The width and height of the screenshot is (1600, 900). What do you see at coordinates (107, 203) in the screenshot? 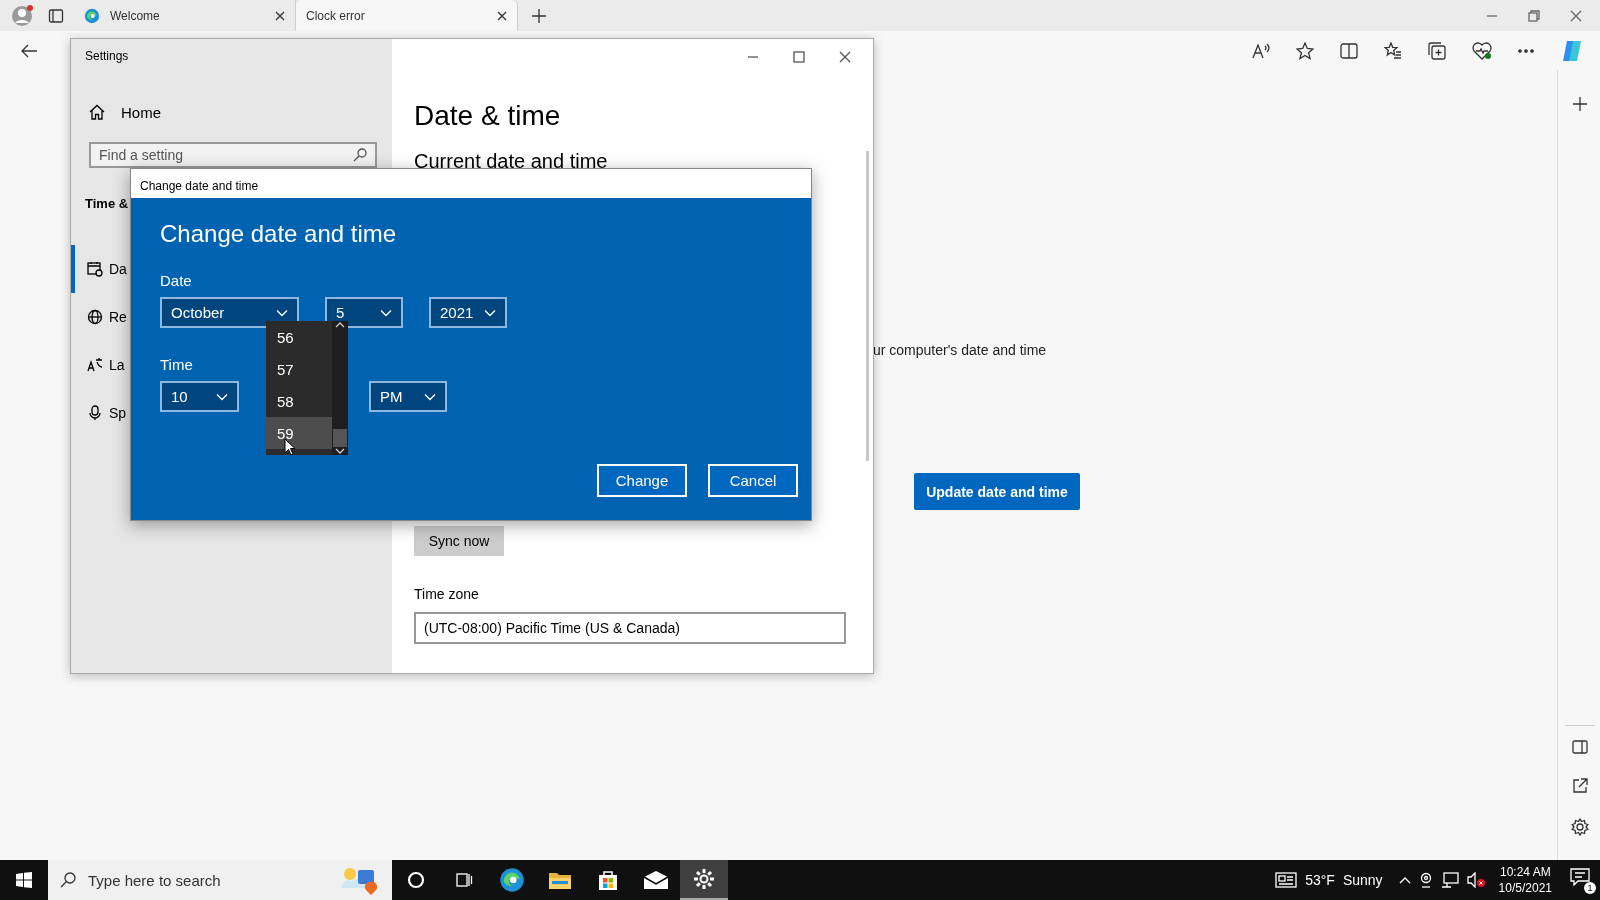
I see `section-title: Time &` at bounding box center [107, 203].